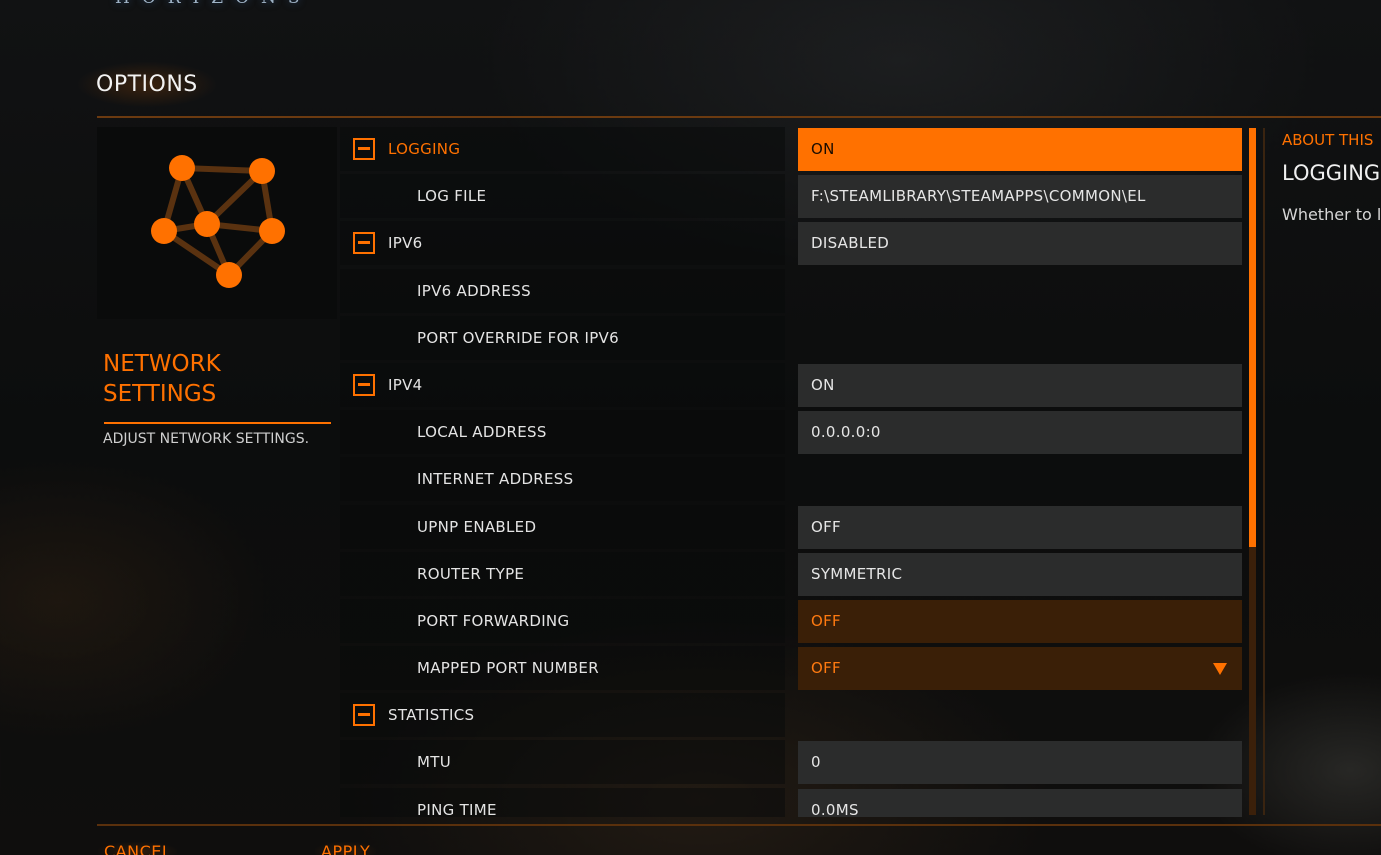 Image resolution: width=1381 pixels, height=855 pixels. I want to click on setting-value: DISABLED, so click(1020, 244).